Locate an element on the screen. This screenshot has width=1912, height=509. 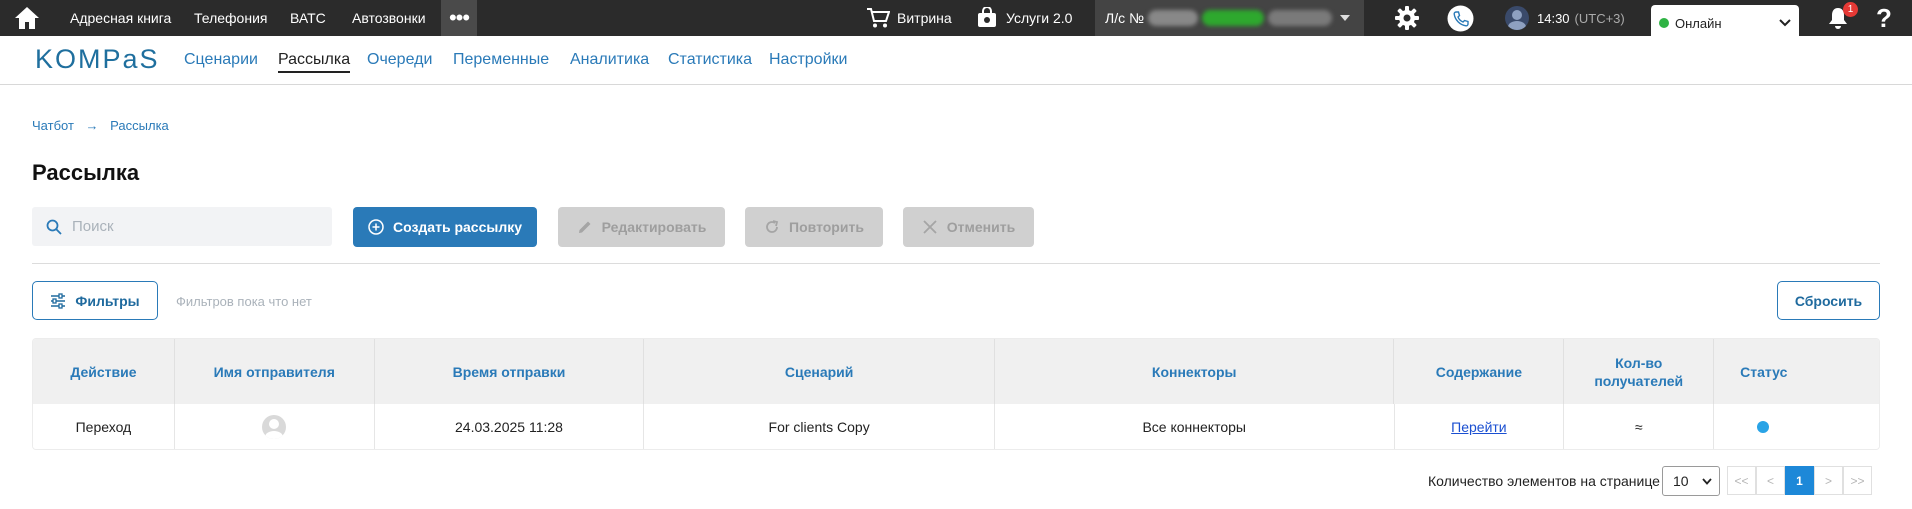
page-button-current: 1 is located at coordinates (1799, 480).